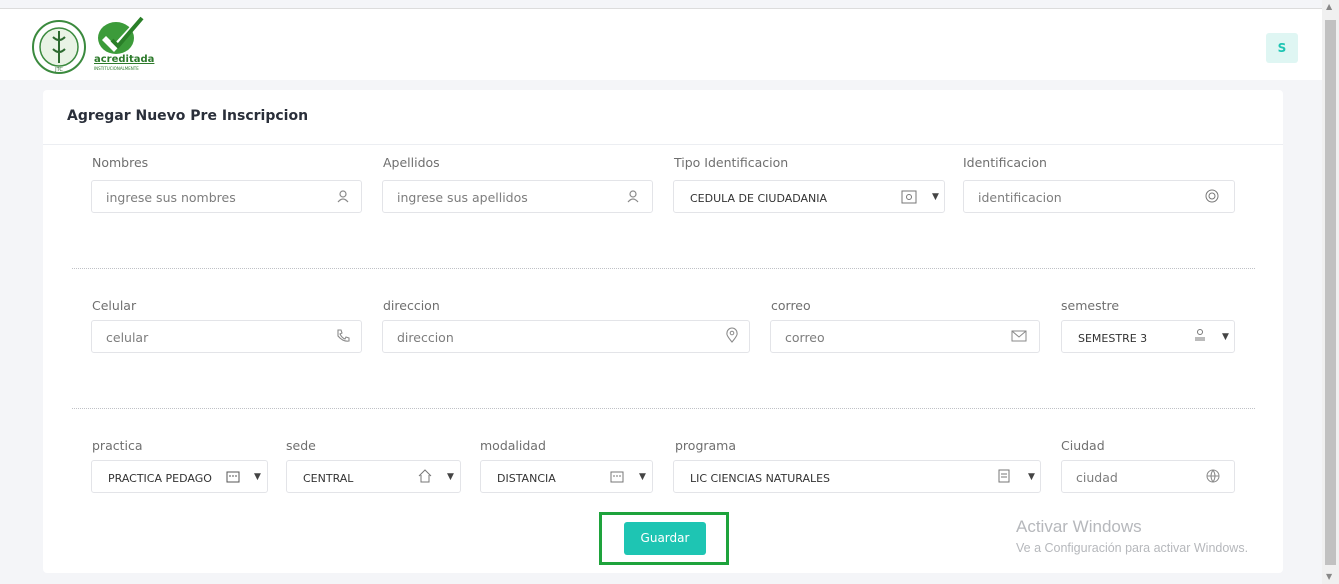 The image size is (1339, 584). Describe the element at coordinates (462, 197) in the screenshot. I see `apellidos-placeholder: ingrese sus apellidos` at that location.